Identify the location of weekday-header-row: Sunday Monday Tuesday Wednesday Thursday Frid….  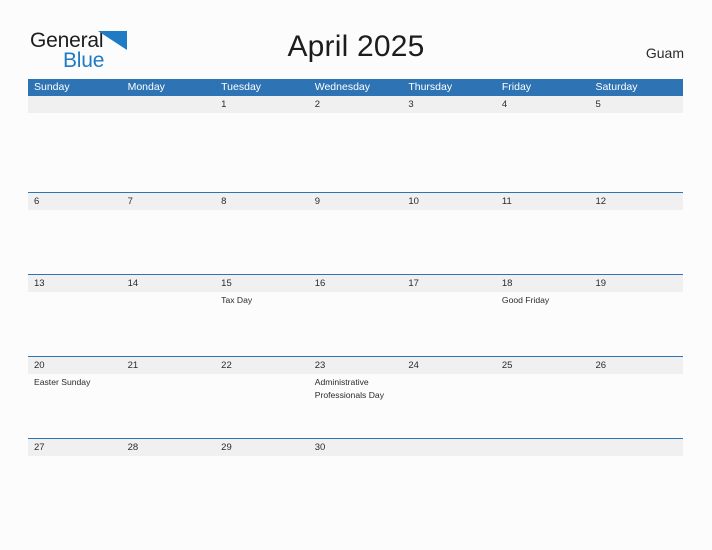
(355, 87).